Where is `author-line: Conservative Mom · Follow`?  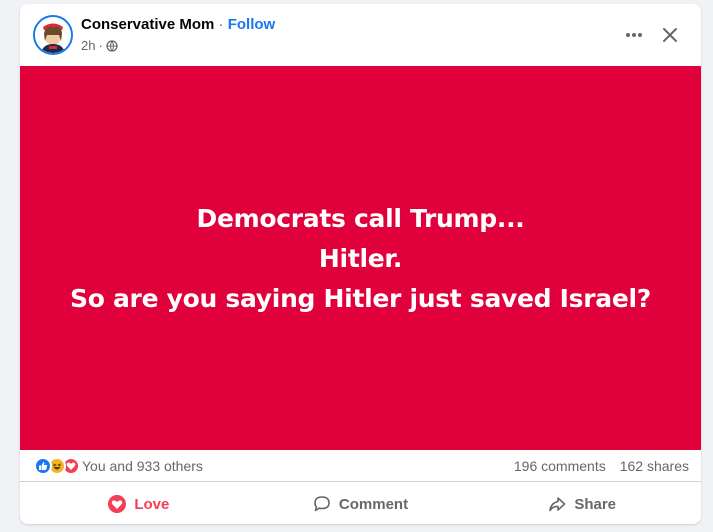 author-line: Conservative Mom · Follow is located at coordinates (178, 25).